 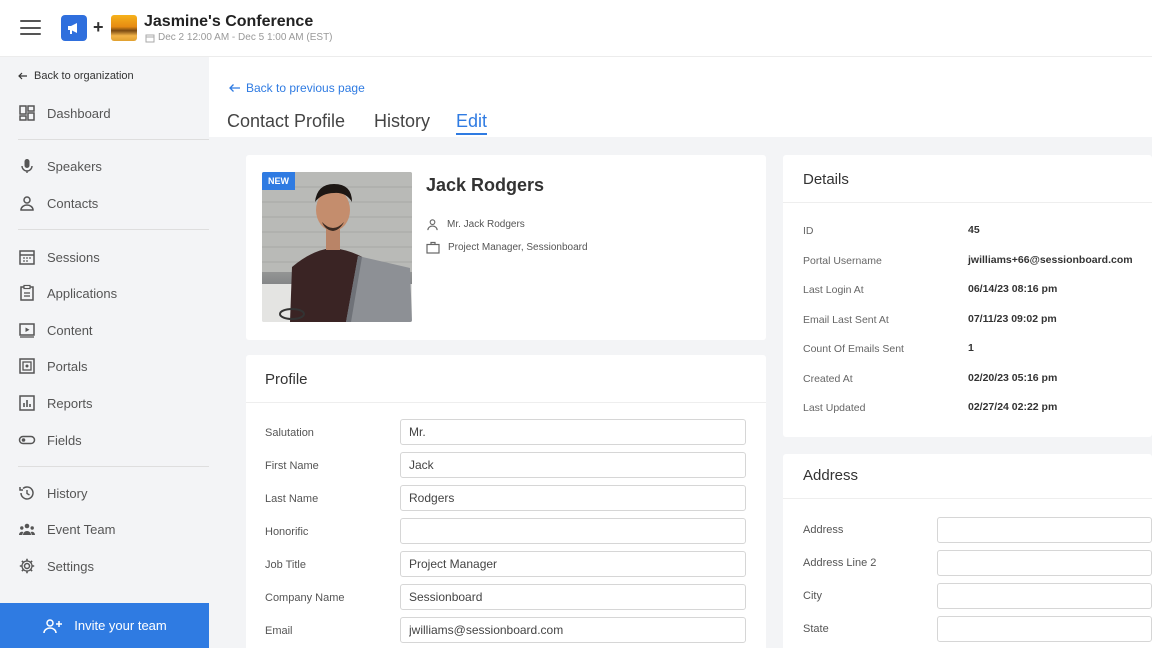 I want to click on dashboard-icon, so click(x=27, y=113).